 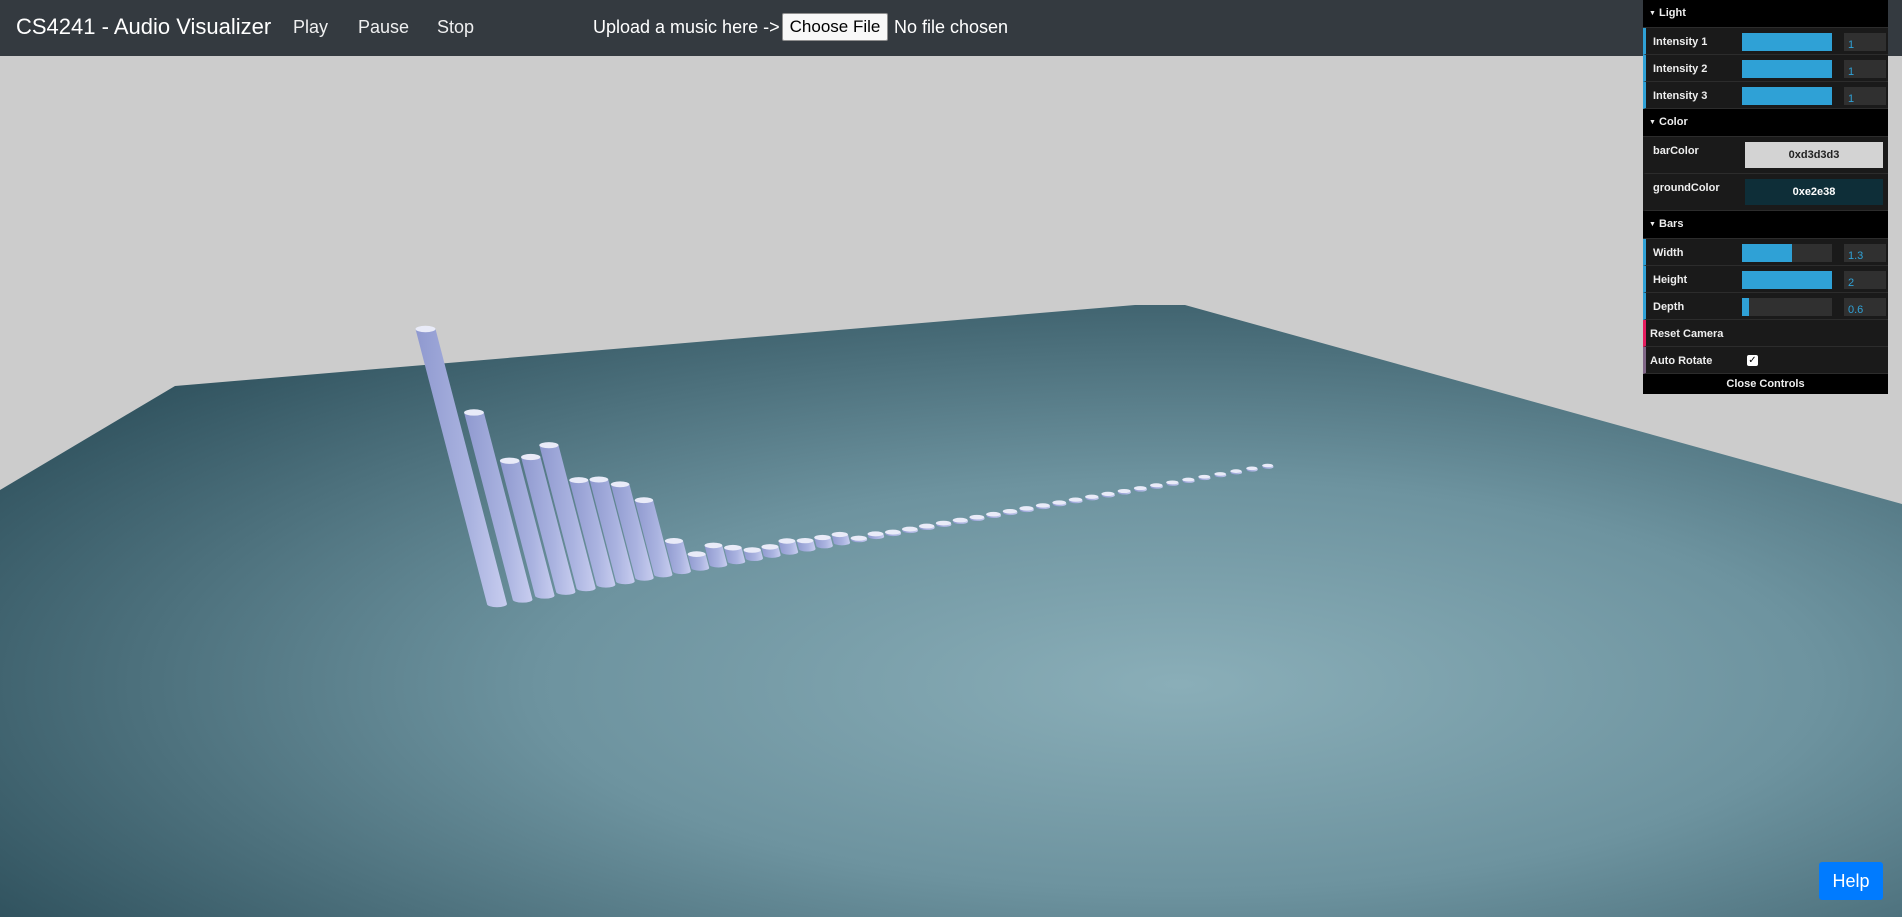 What do you see at coordinates (1814, 192) in the screenshot?
I see `ground-color-input: 0xe2e38` at bounding box center [1814, 192].